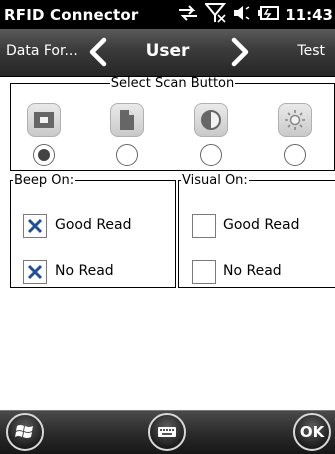  Describe the element at coordinates (261, 225) in the screenshot. I see `visual-good-read-label: Good Read` at that location.